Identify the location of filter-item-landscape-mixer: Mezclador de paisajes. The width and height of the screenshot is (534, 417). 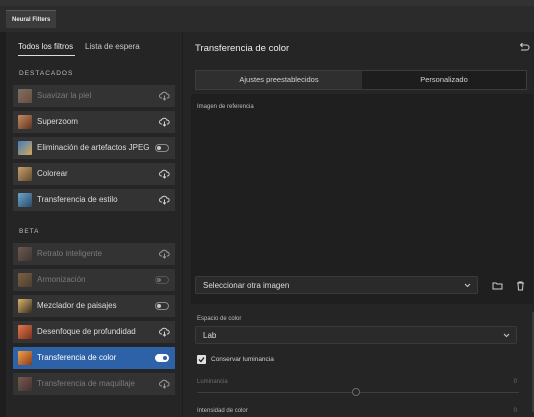
(94, 306).